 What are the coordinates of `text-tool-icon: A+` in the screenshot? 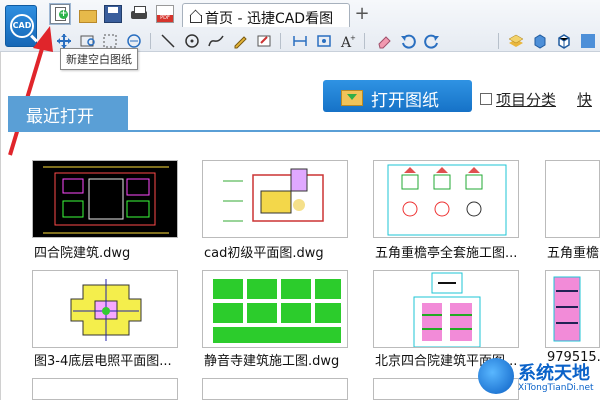 It's located at (348, 41).